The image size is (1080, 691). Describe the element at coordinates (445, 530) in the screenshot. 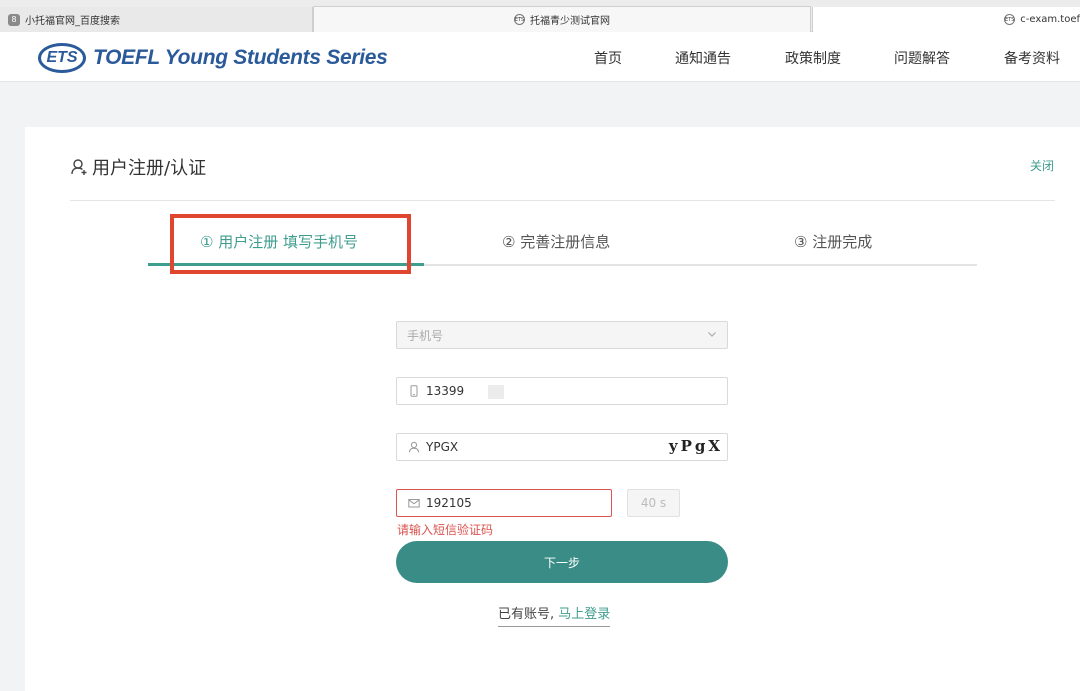

I see `sms-error-message: 请输入短信验证码` at that location.